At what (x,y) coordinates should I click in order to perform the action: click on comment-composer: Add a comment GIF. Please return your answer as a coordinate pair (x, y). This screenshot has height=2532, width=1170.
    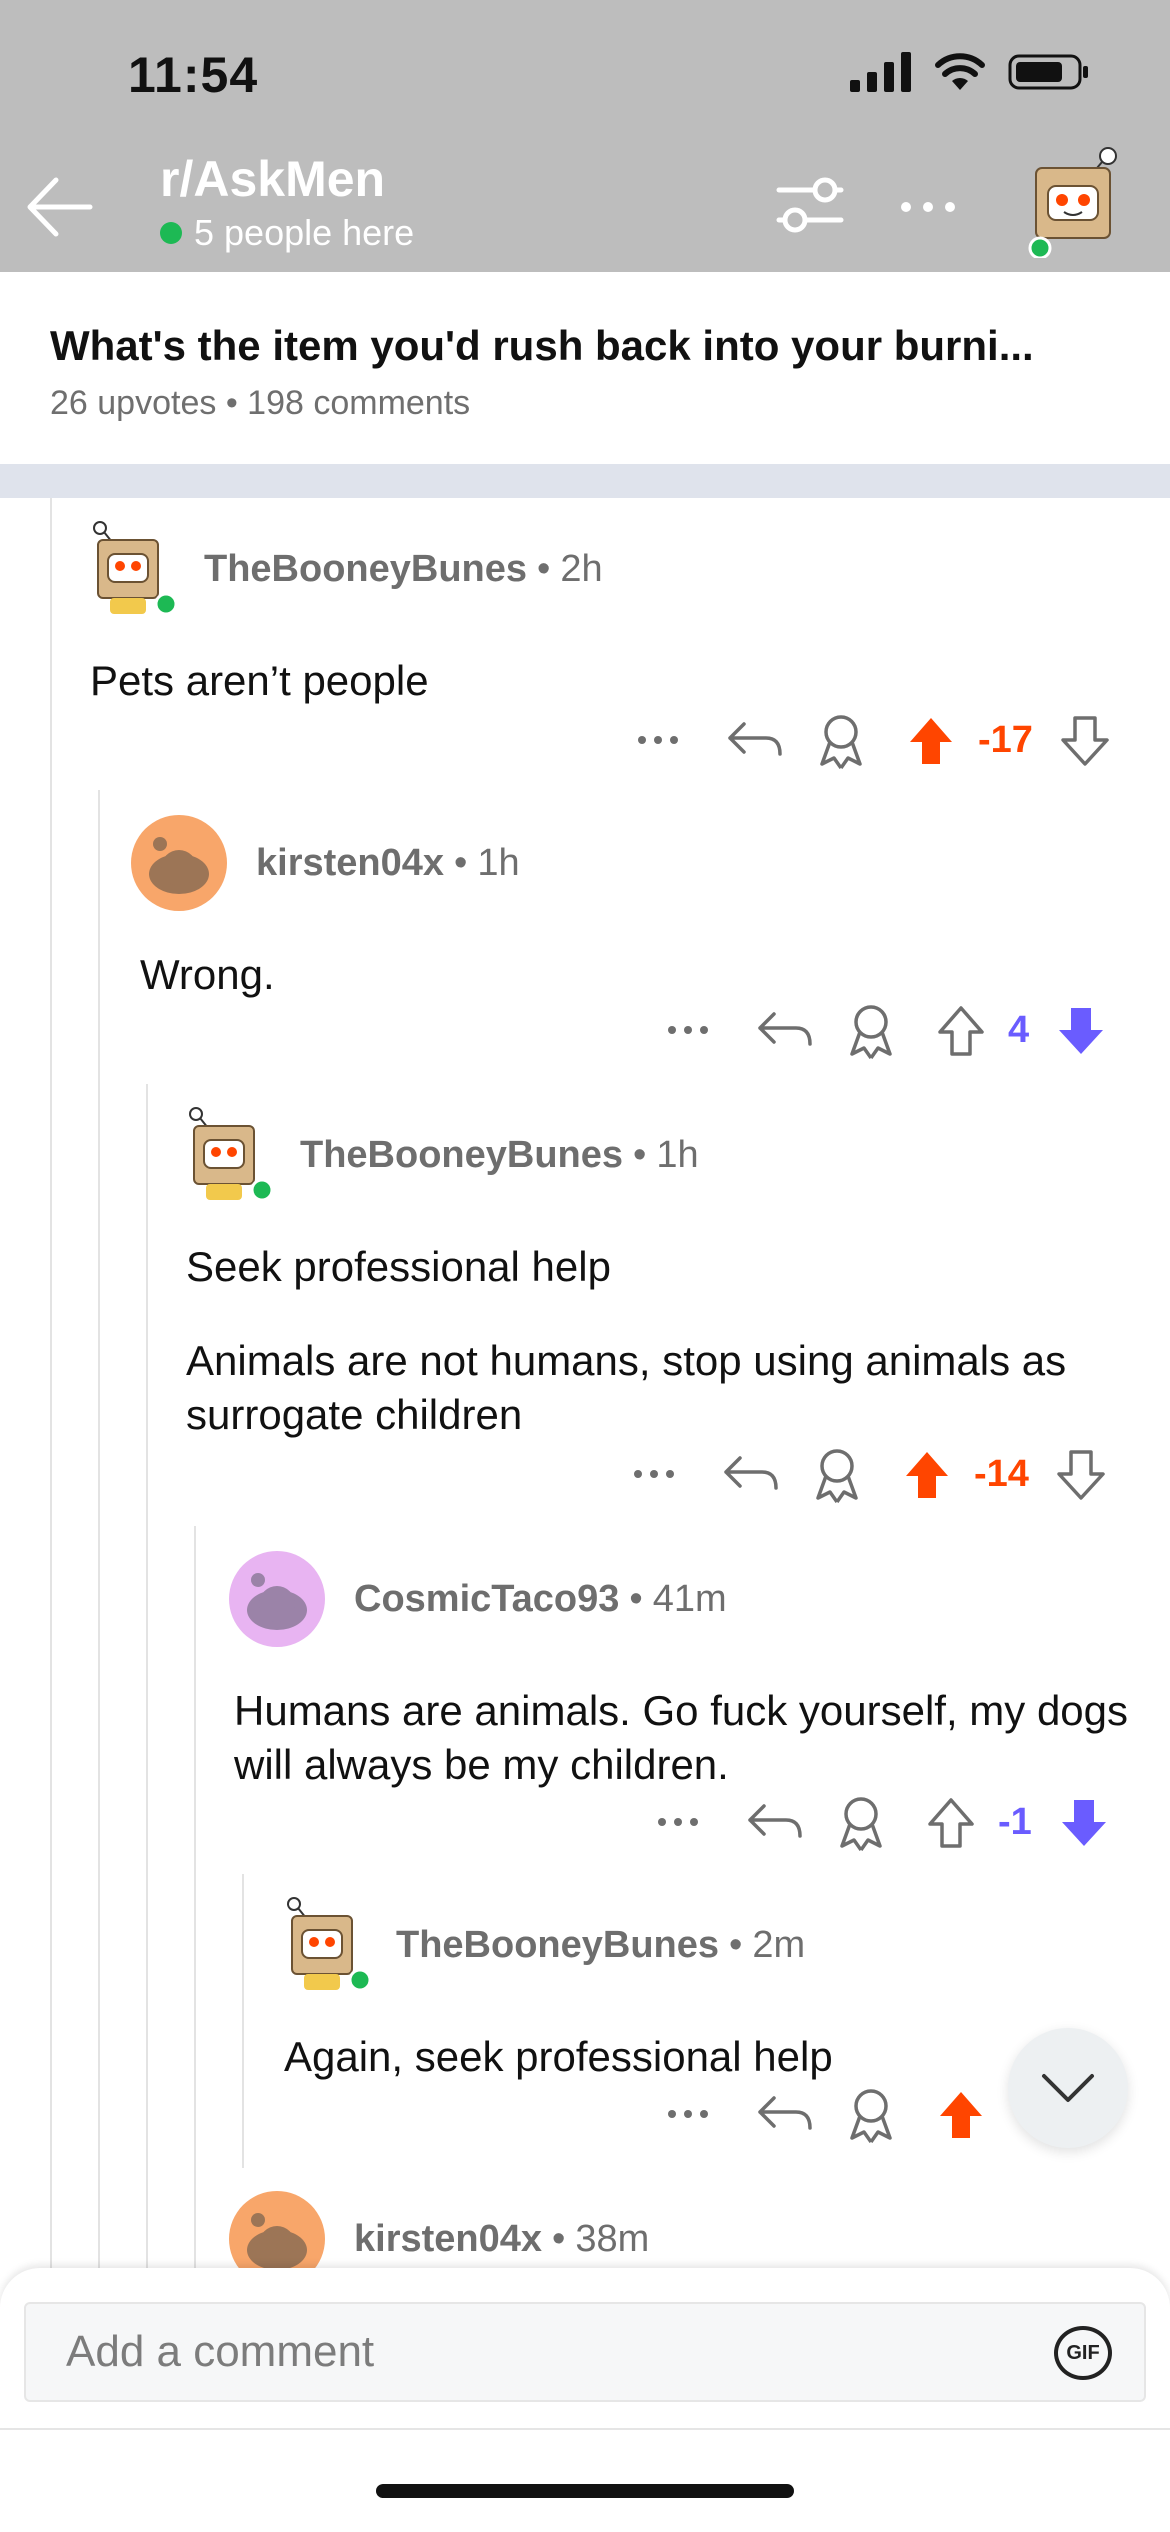
    Looking at the image, I should click on (585, 2400).